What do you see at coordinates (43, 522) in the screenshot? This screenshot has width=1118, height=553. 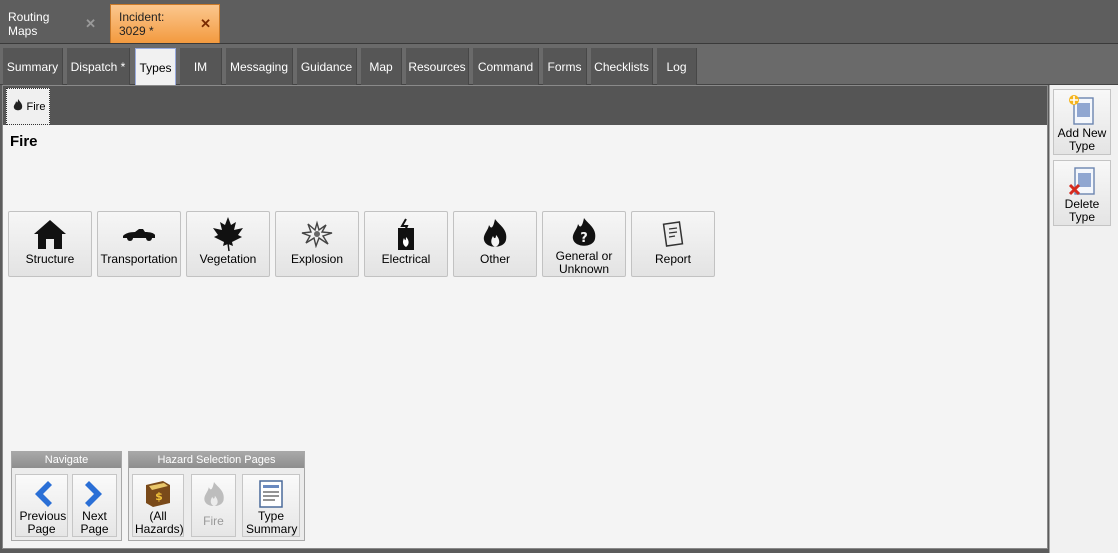 I see `button-label: Previous Page` at bounding box center [43, 522].